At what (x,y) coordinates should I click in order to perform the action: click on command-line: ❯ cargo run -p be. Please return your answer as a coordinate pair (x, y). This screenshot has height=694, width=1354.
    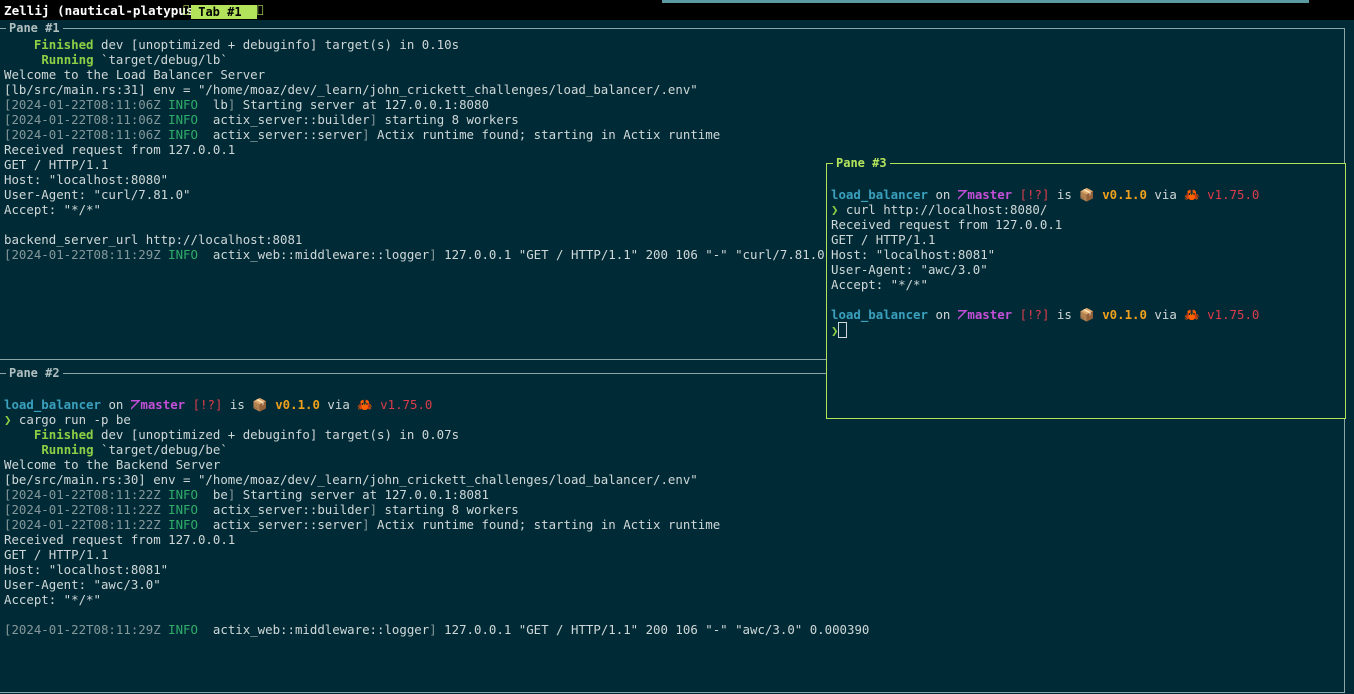
    Looking at the image, I should click on (67, 419).